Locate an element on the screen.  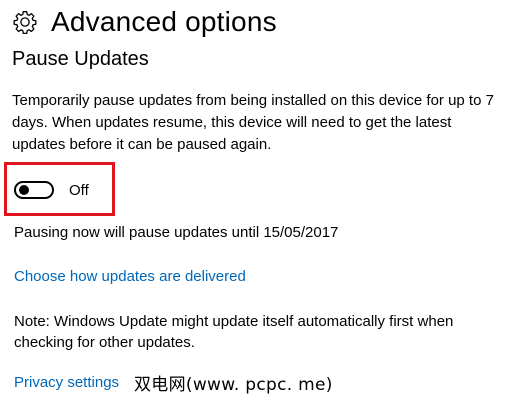
toggle-knob is located at coordinates (24, 190).